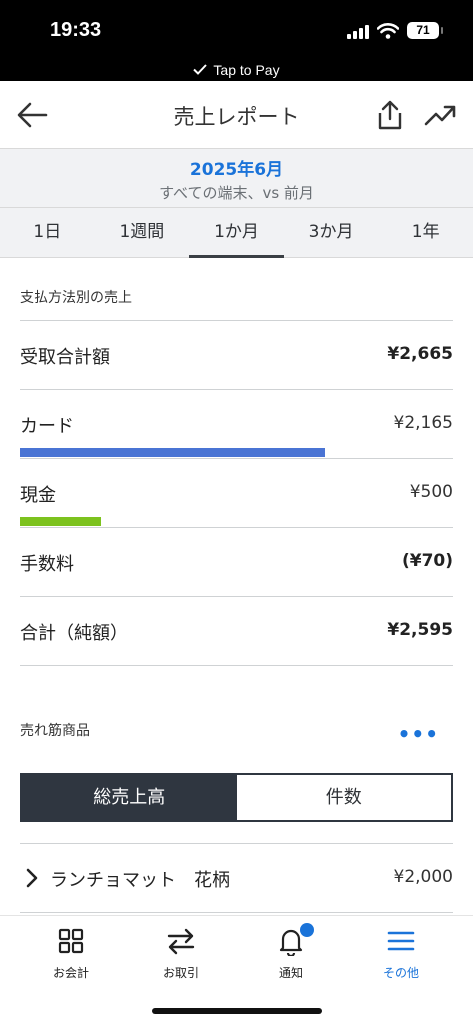 Image resolution: width=473 pixels, height=1024 pixels. What do you see at coordinates (47, 426) in the screenshot?
I see `card-label: カード` at bounding box center [47, 426].